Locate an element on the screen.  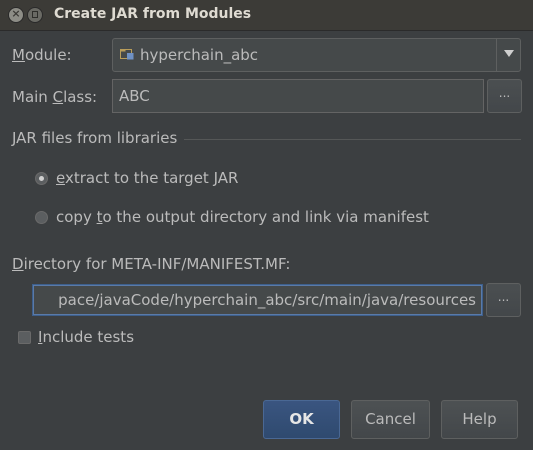
restore-window-button is located at coordinates (35, 15).